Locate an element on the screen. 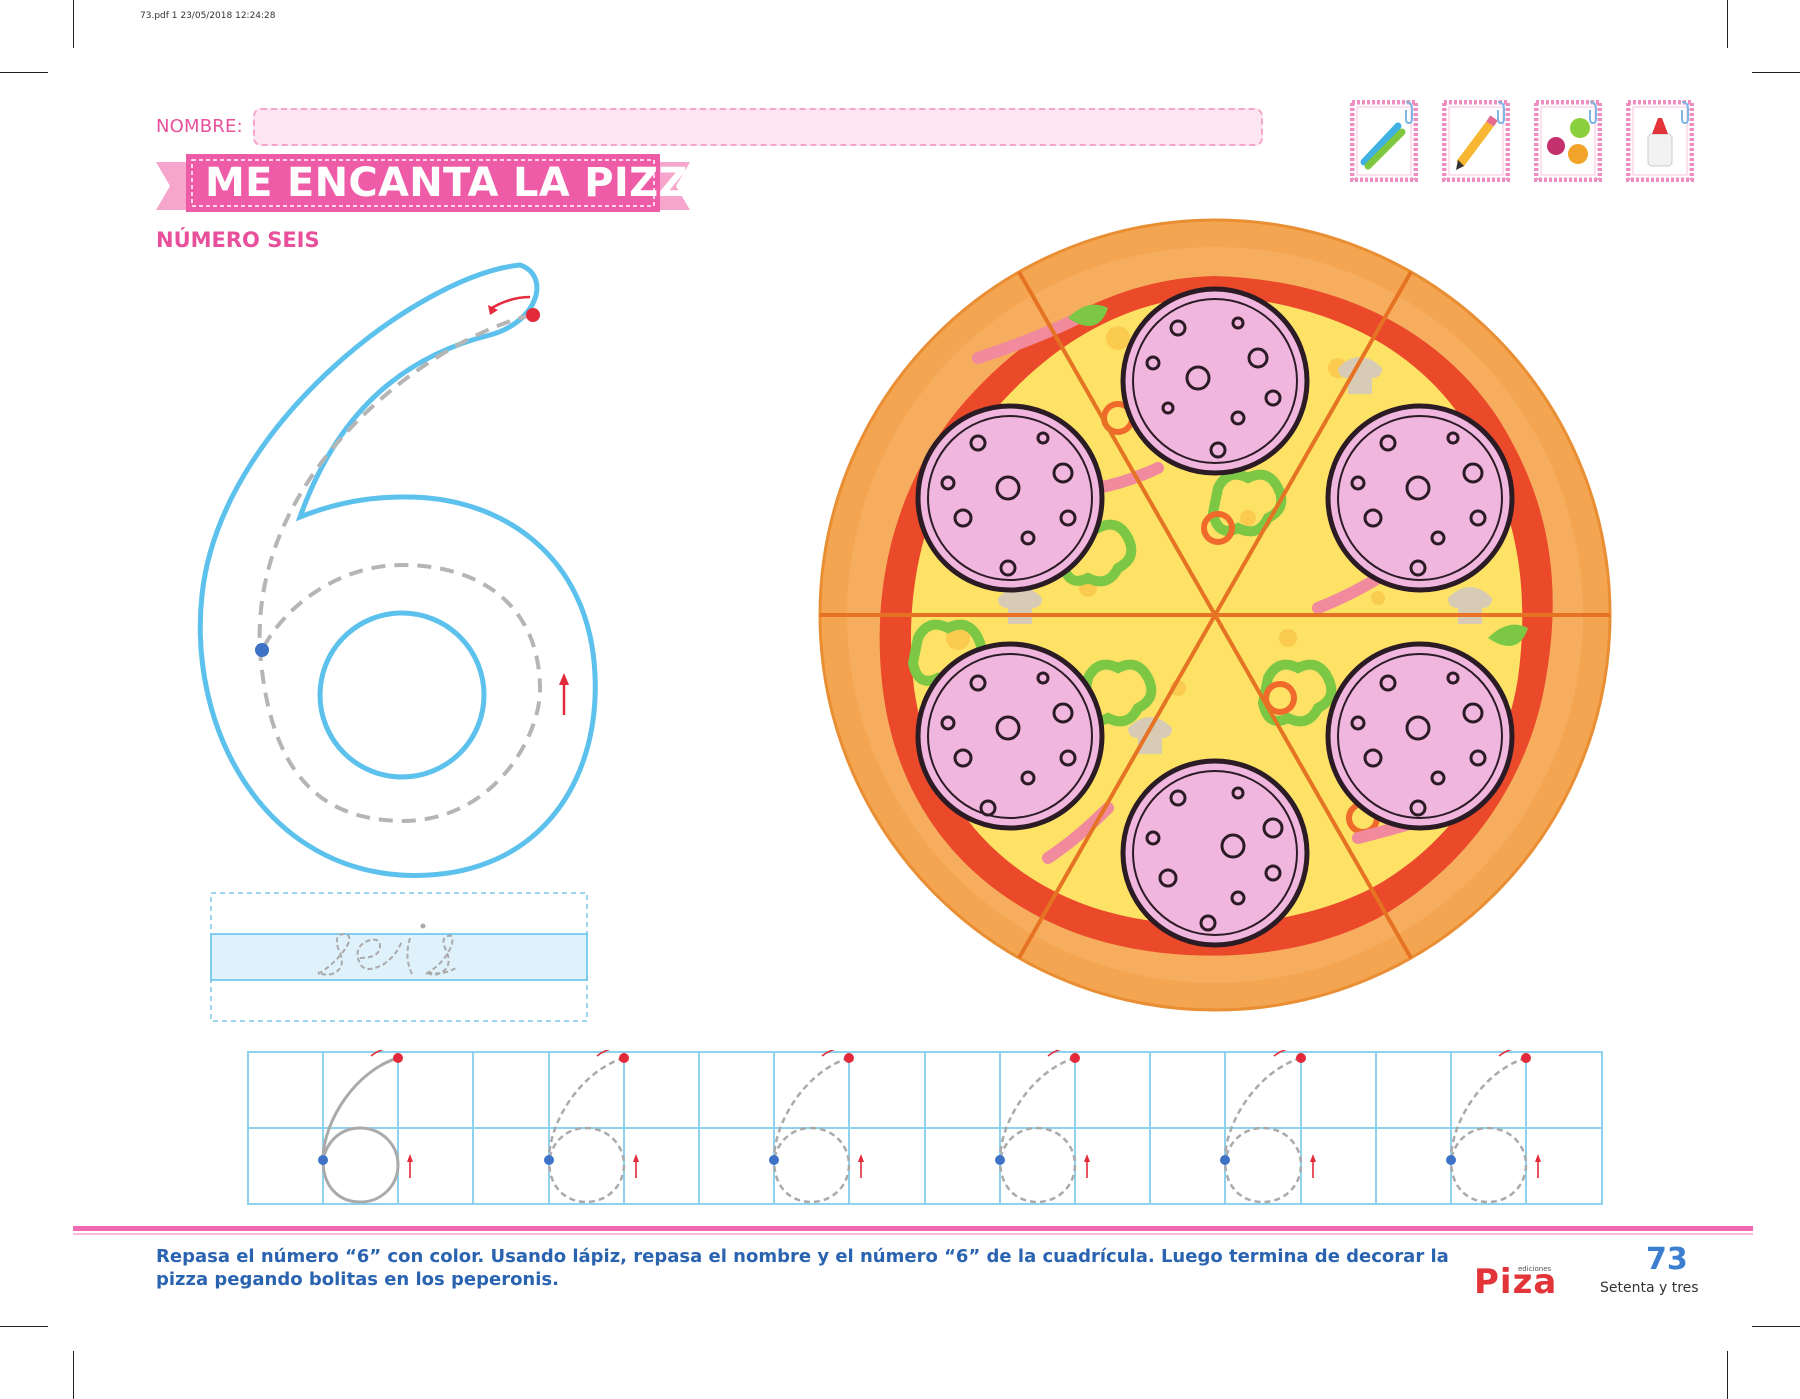  start-dot is located at coordinates (533, 315).